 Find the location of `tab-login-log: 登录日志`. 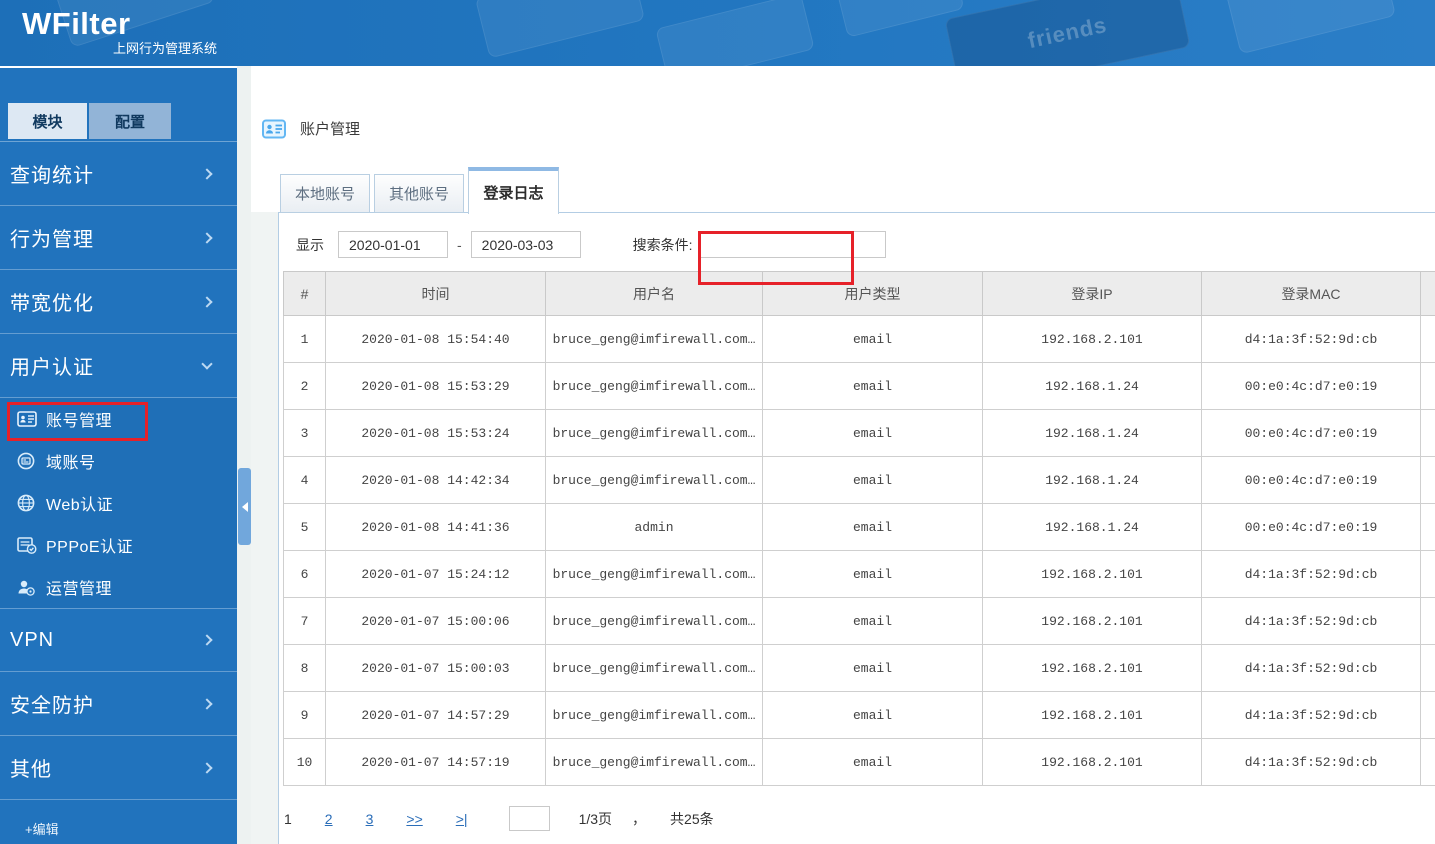

tab-login-log: 登录日志 is located at coordinates (514, 190).